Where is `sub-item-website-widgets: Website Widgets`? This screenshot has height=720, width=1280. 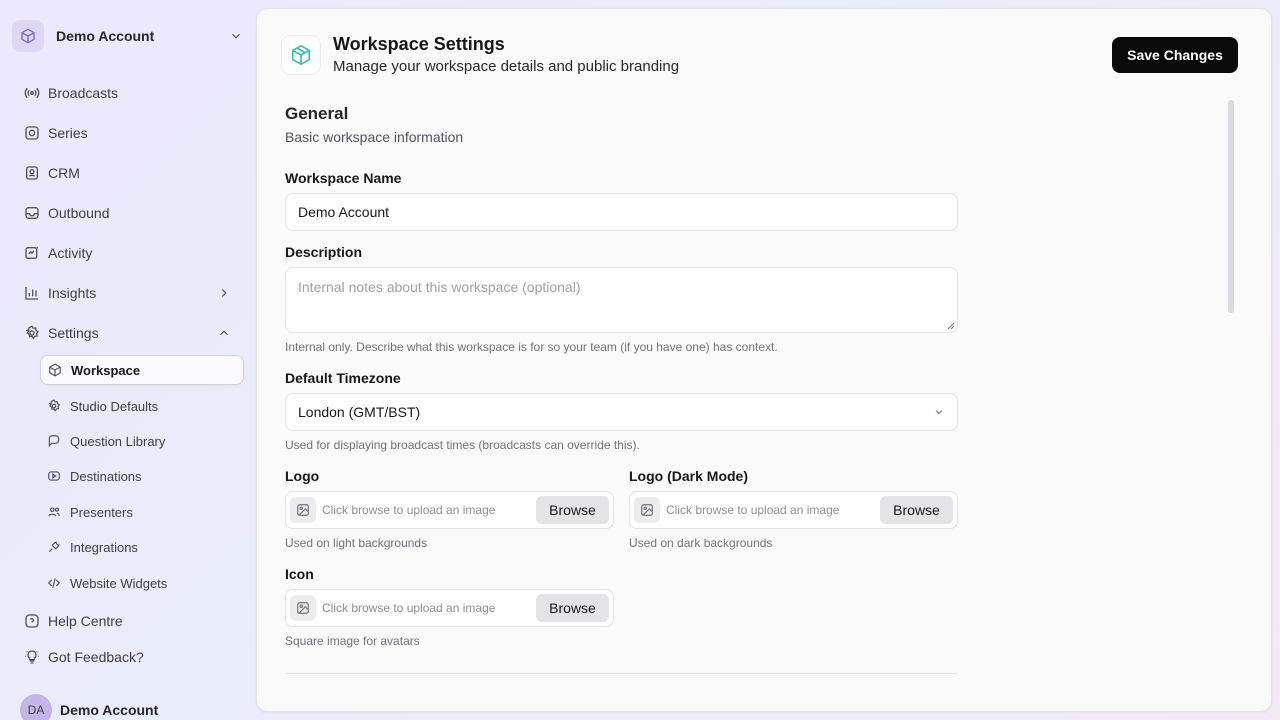 sub-item-website-widgets: Website Widgets is located at coordinates (142, 583).